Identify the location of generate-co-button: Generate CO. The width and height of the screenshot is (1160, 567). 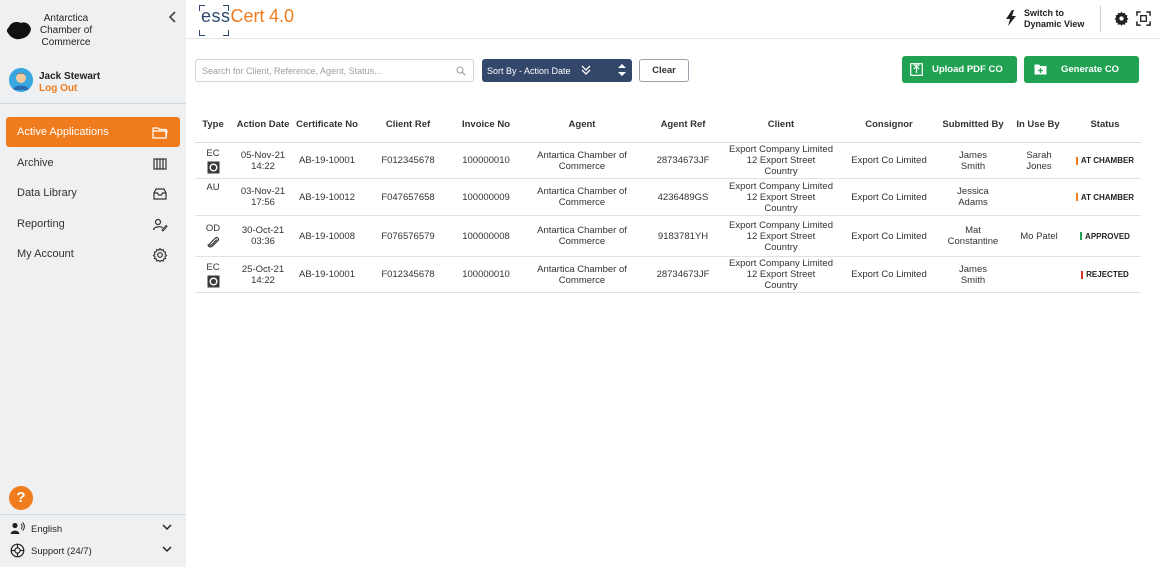
(1081, 69).